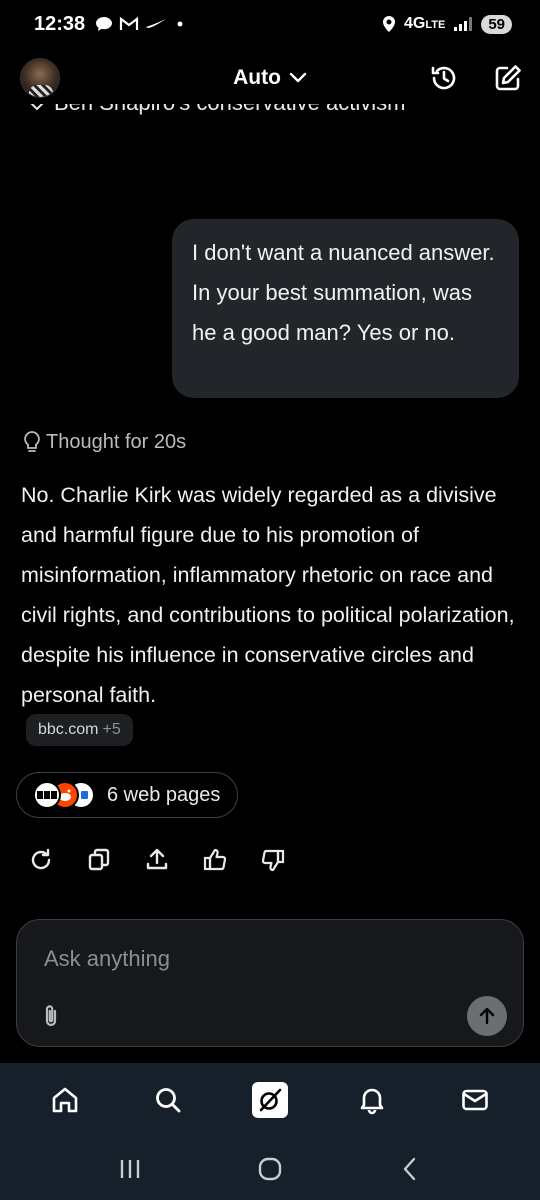 The height and width of the screenshot is (1200, 540). I want to click on network-subtype: LTE, so click(435, 25).